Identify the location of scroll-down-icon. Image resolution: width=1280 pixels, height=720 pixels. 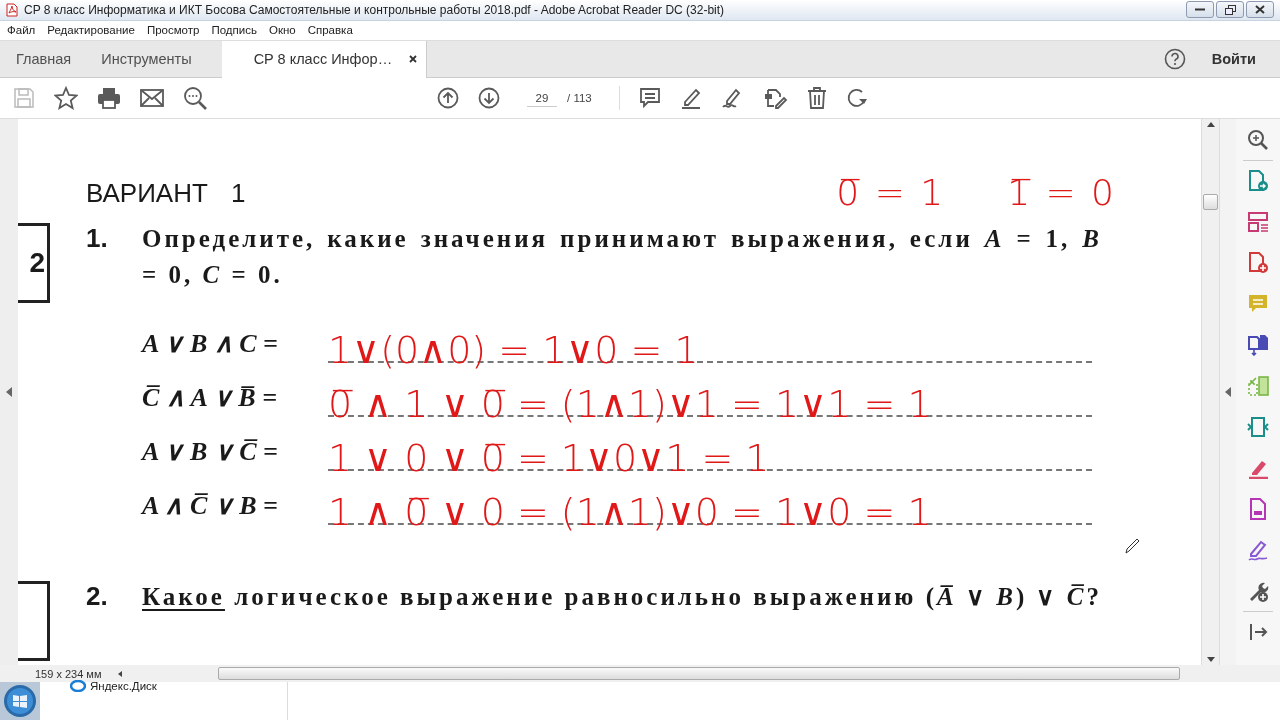
(1210, 660).